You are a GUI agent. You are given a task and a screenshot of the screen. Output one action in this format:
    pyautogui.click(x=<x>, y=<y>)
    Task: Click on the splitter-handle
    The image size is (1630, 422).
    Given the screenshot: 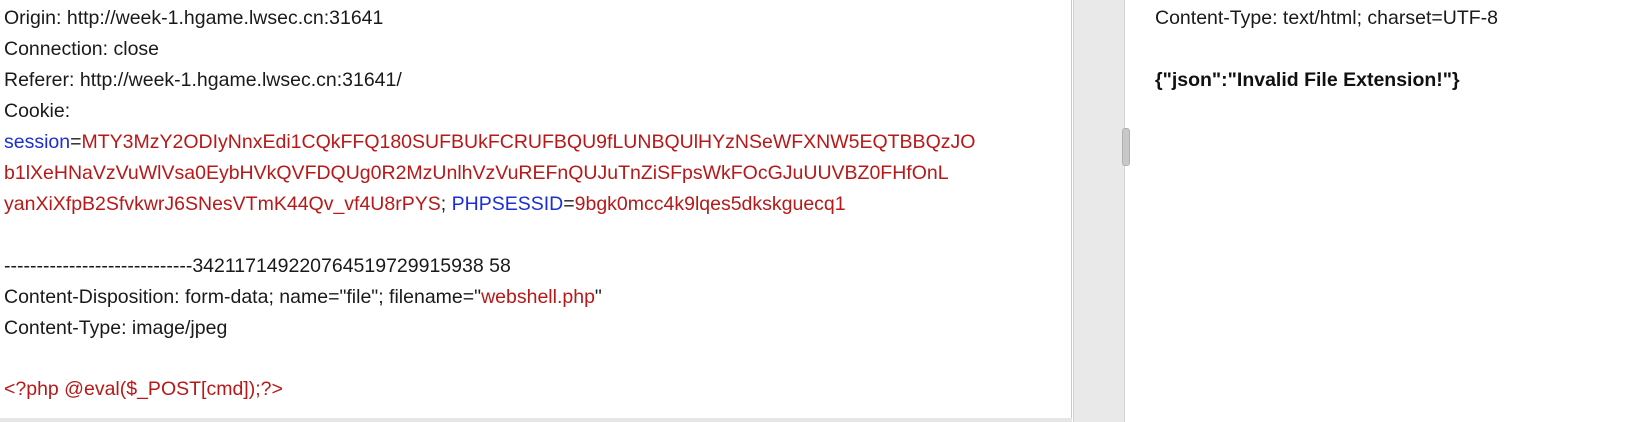 What is the action you would take?
    pyautogui.click(x=1126, y=147)
    